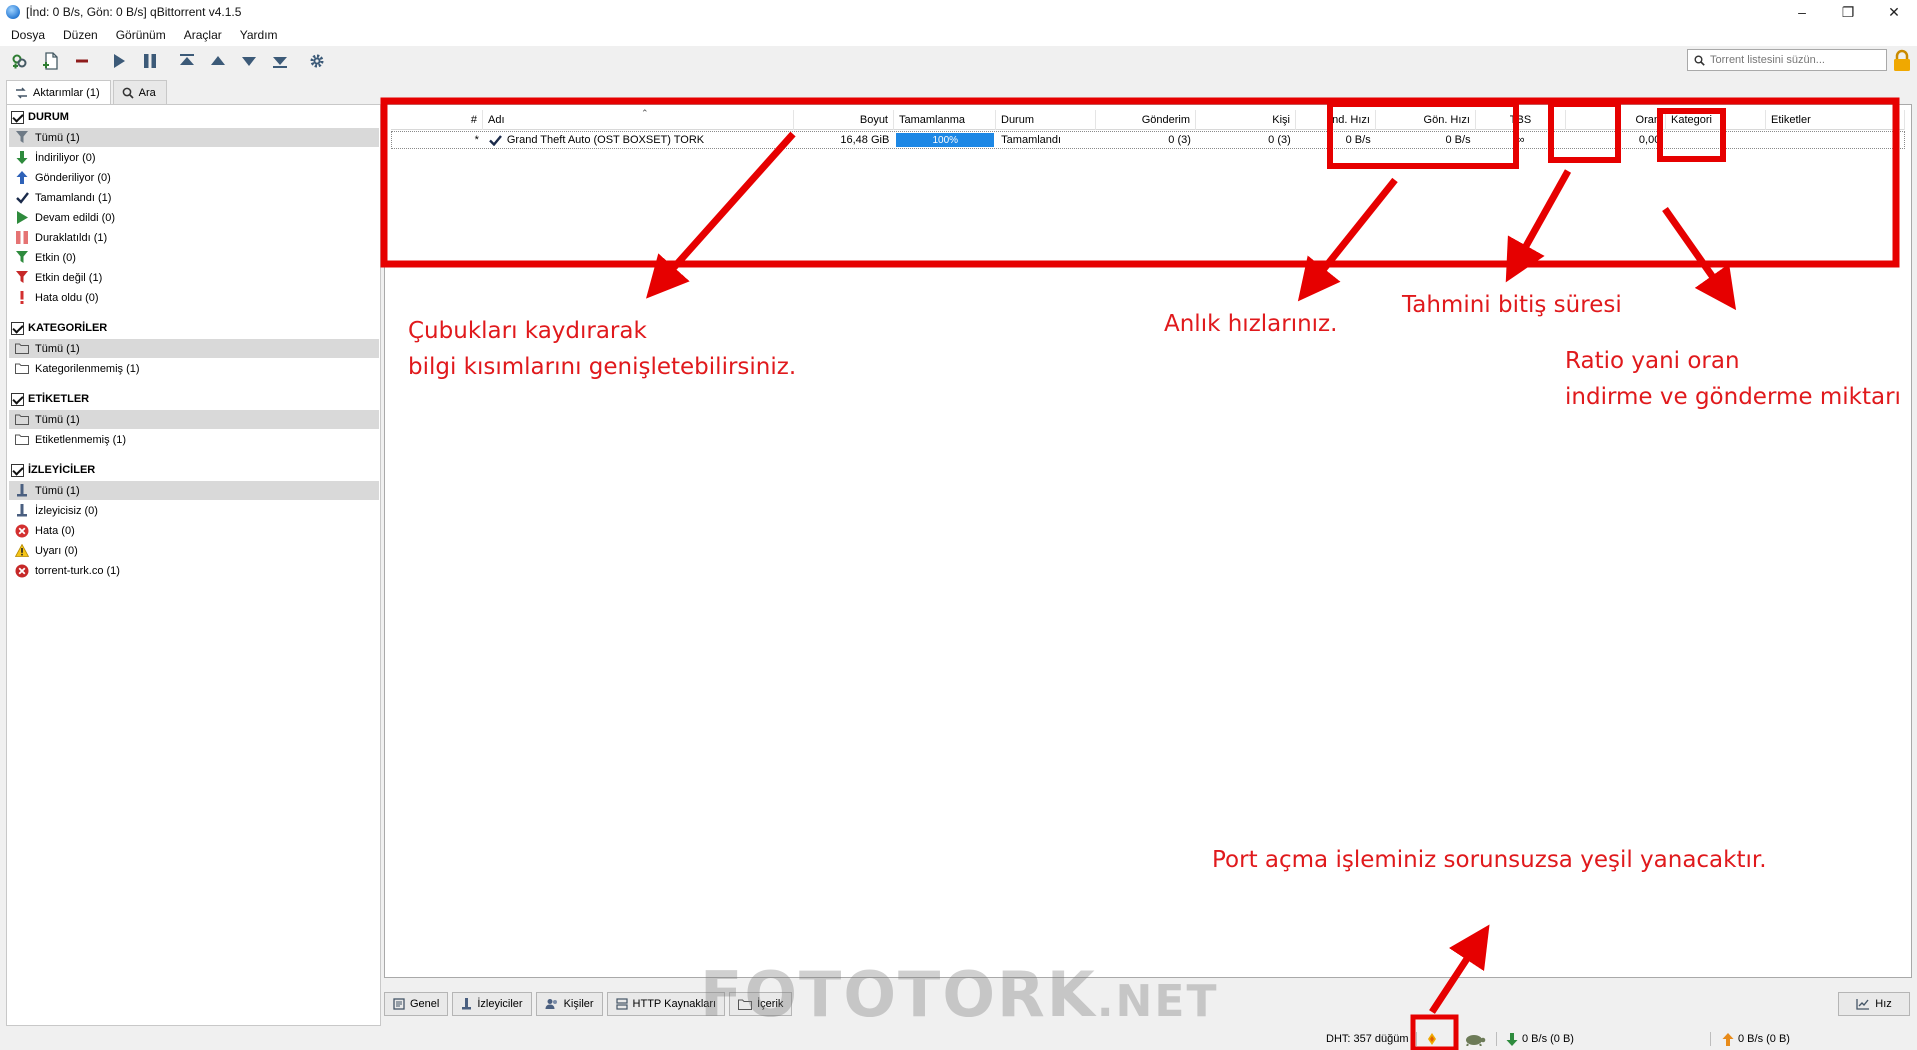  What do you see at coordinates (578, 1004) in the screenshot?
I see `tab-peers-label: Kişiler` at bounding box center [578, 1004].